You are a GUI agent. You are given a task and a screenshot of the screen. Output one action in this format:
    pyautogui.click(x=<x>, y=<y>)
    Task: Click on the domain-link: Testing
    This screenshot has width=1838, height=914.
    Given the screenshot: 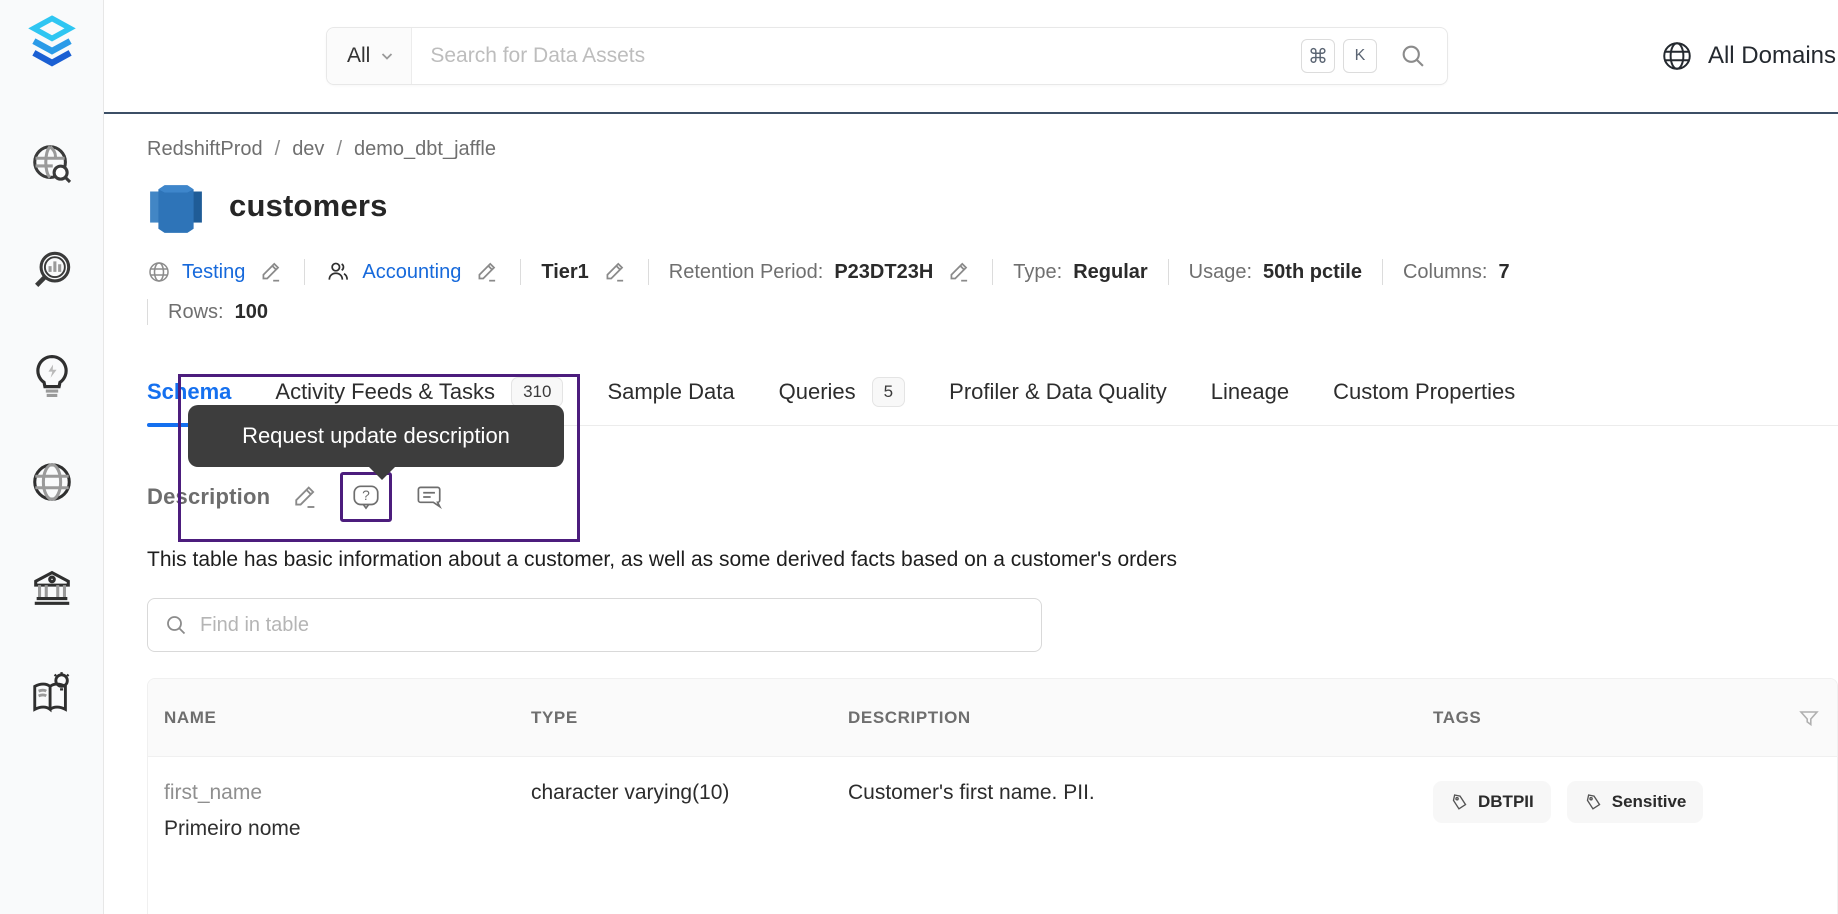 What is the action you would take?
    pyautogui.click(x=213, y=272)
    